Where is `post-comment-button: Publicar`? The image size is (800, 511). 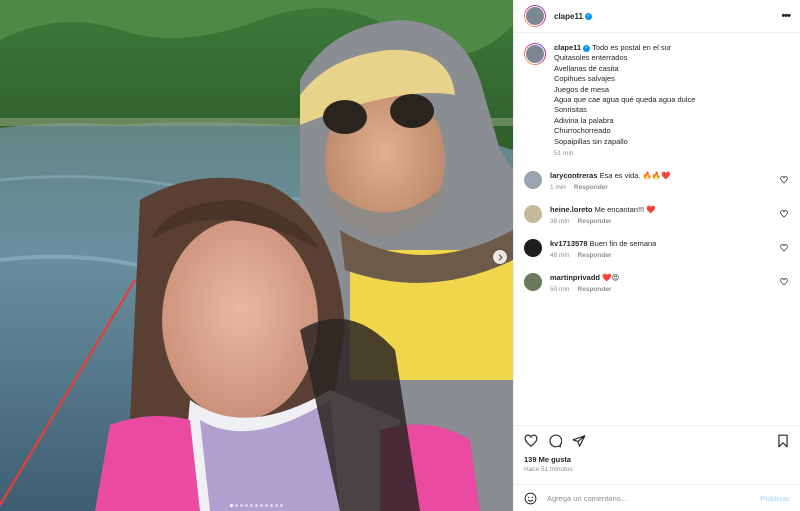
post-comment-button: Publicar is located at coordinates (775, 498).